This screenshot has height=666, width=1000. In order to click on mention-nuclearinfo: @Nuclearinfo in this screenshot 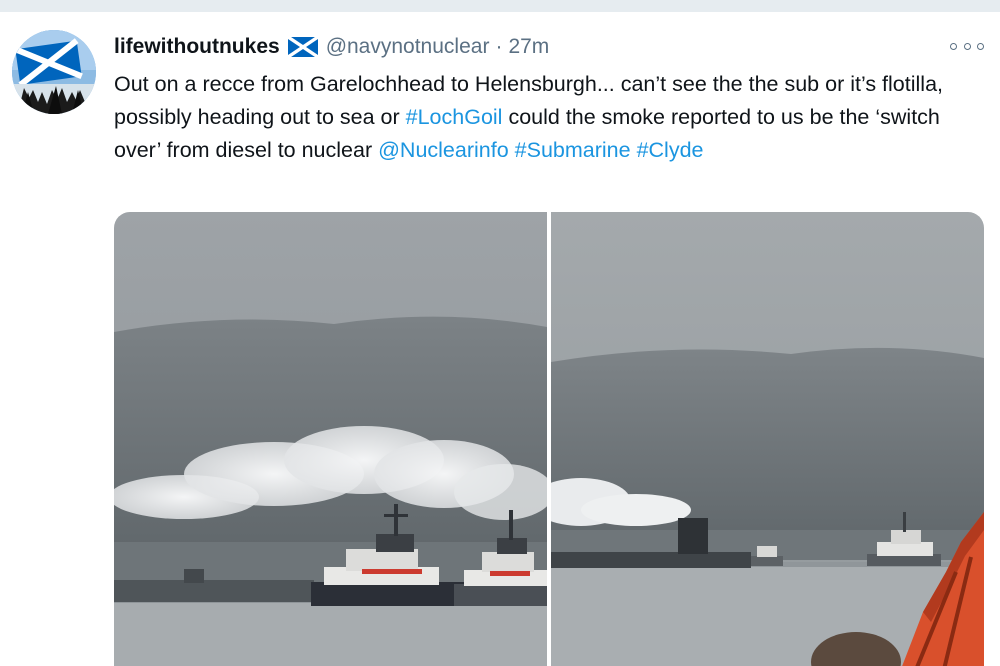, I will do `click(443, 150)`.